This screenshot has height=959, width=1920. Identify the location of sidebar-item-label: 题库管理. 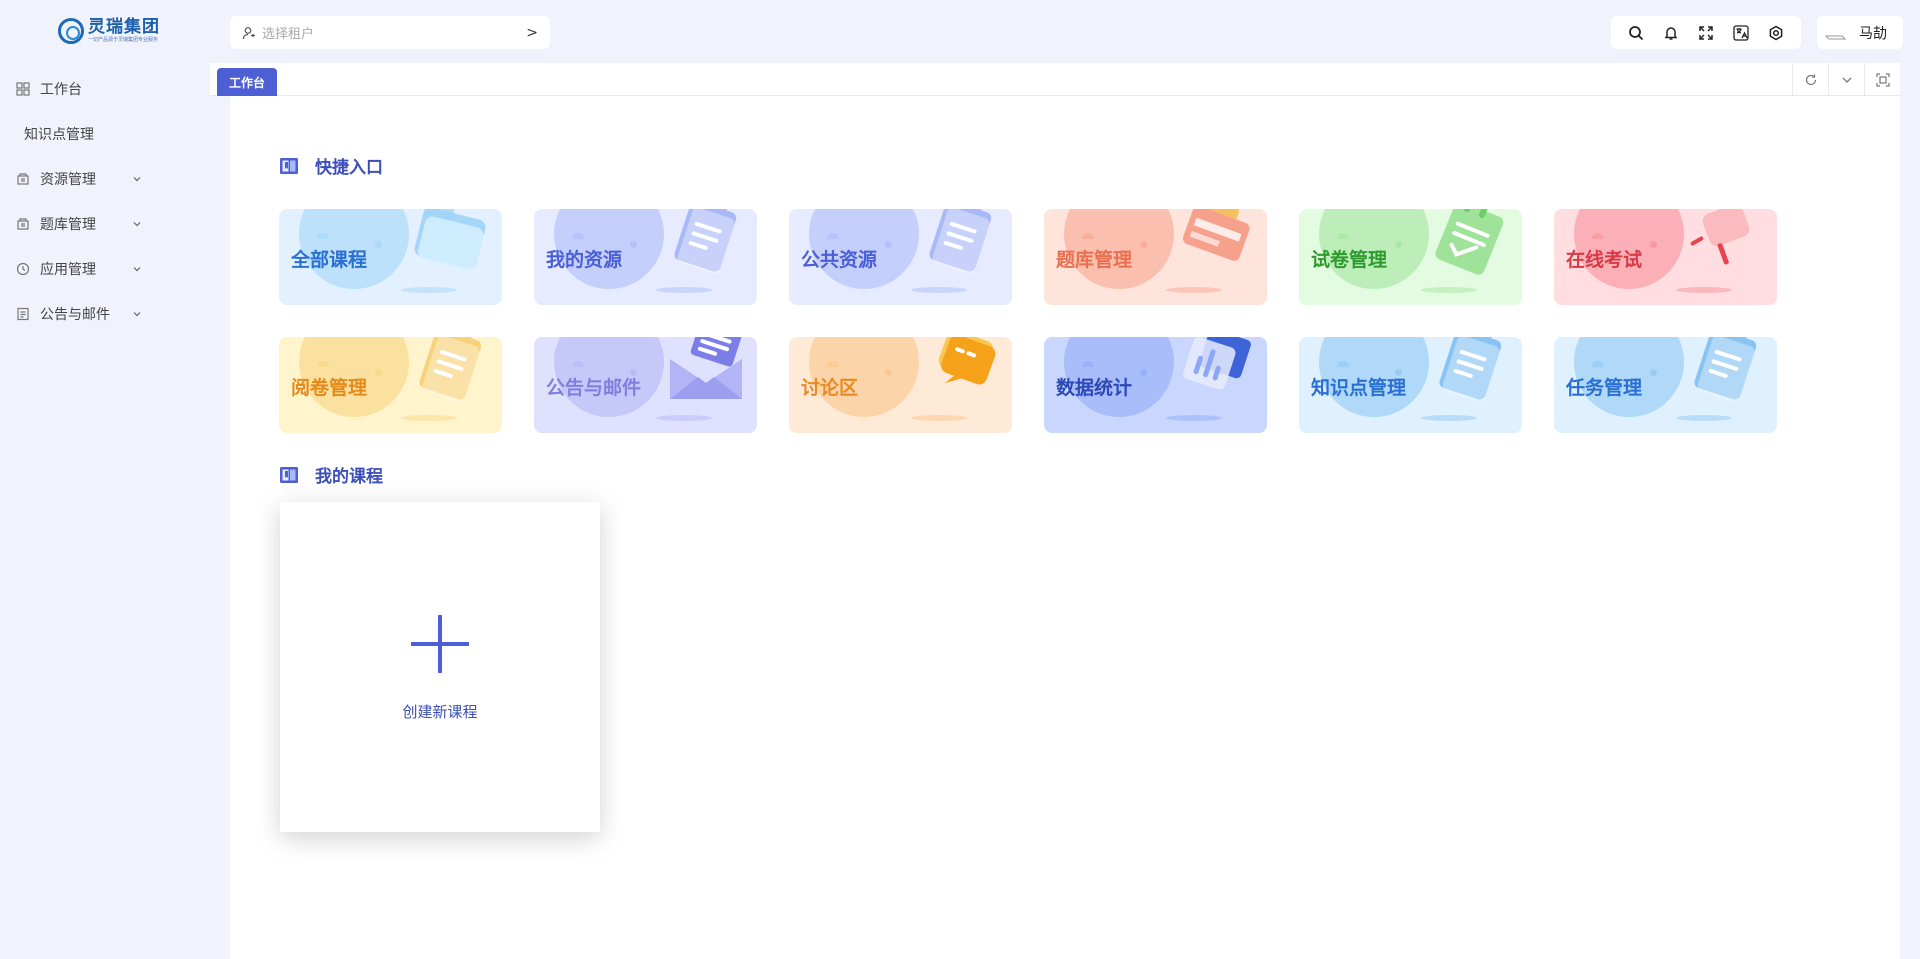
(68, 224).